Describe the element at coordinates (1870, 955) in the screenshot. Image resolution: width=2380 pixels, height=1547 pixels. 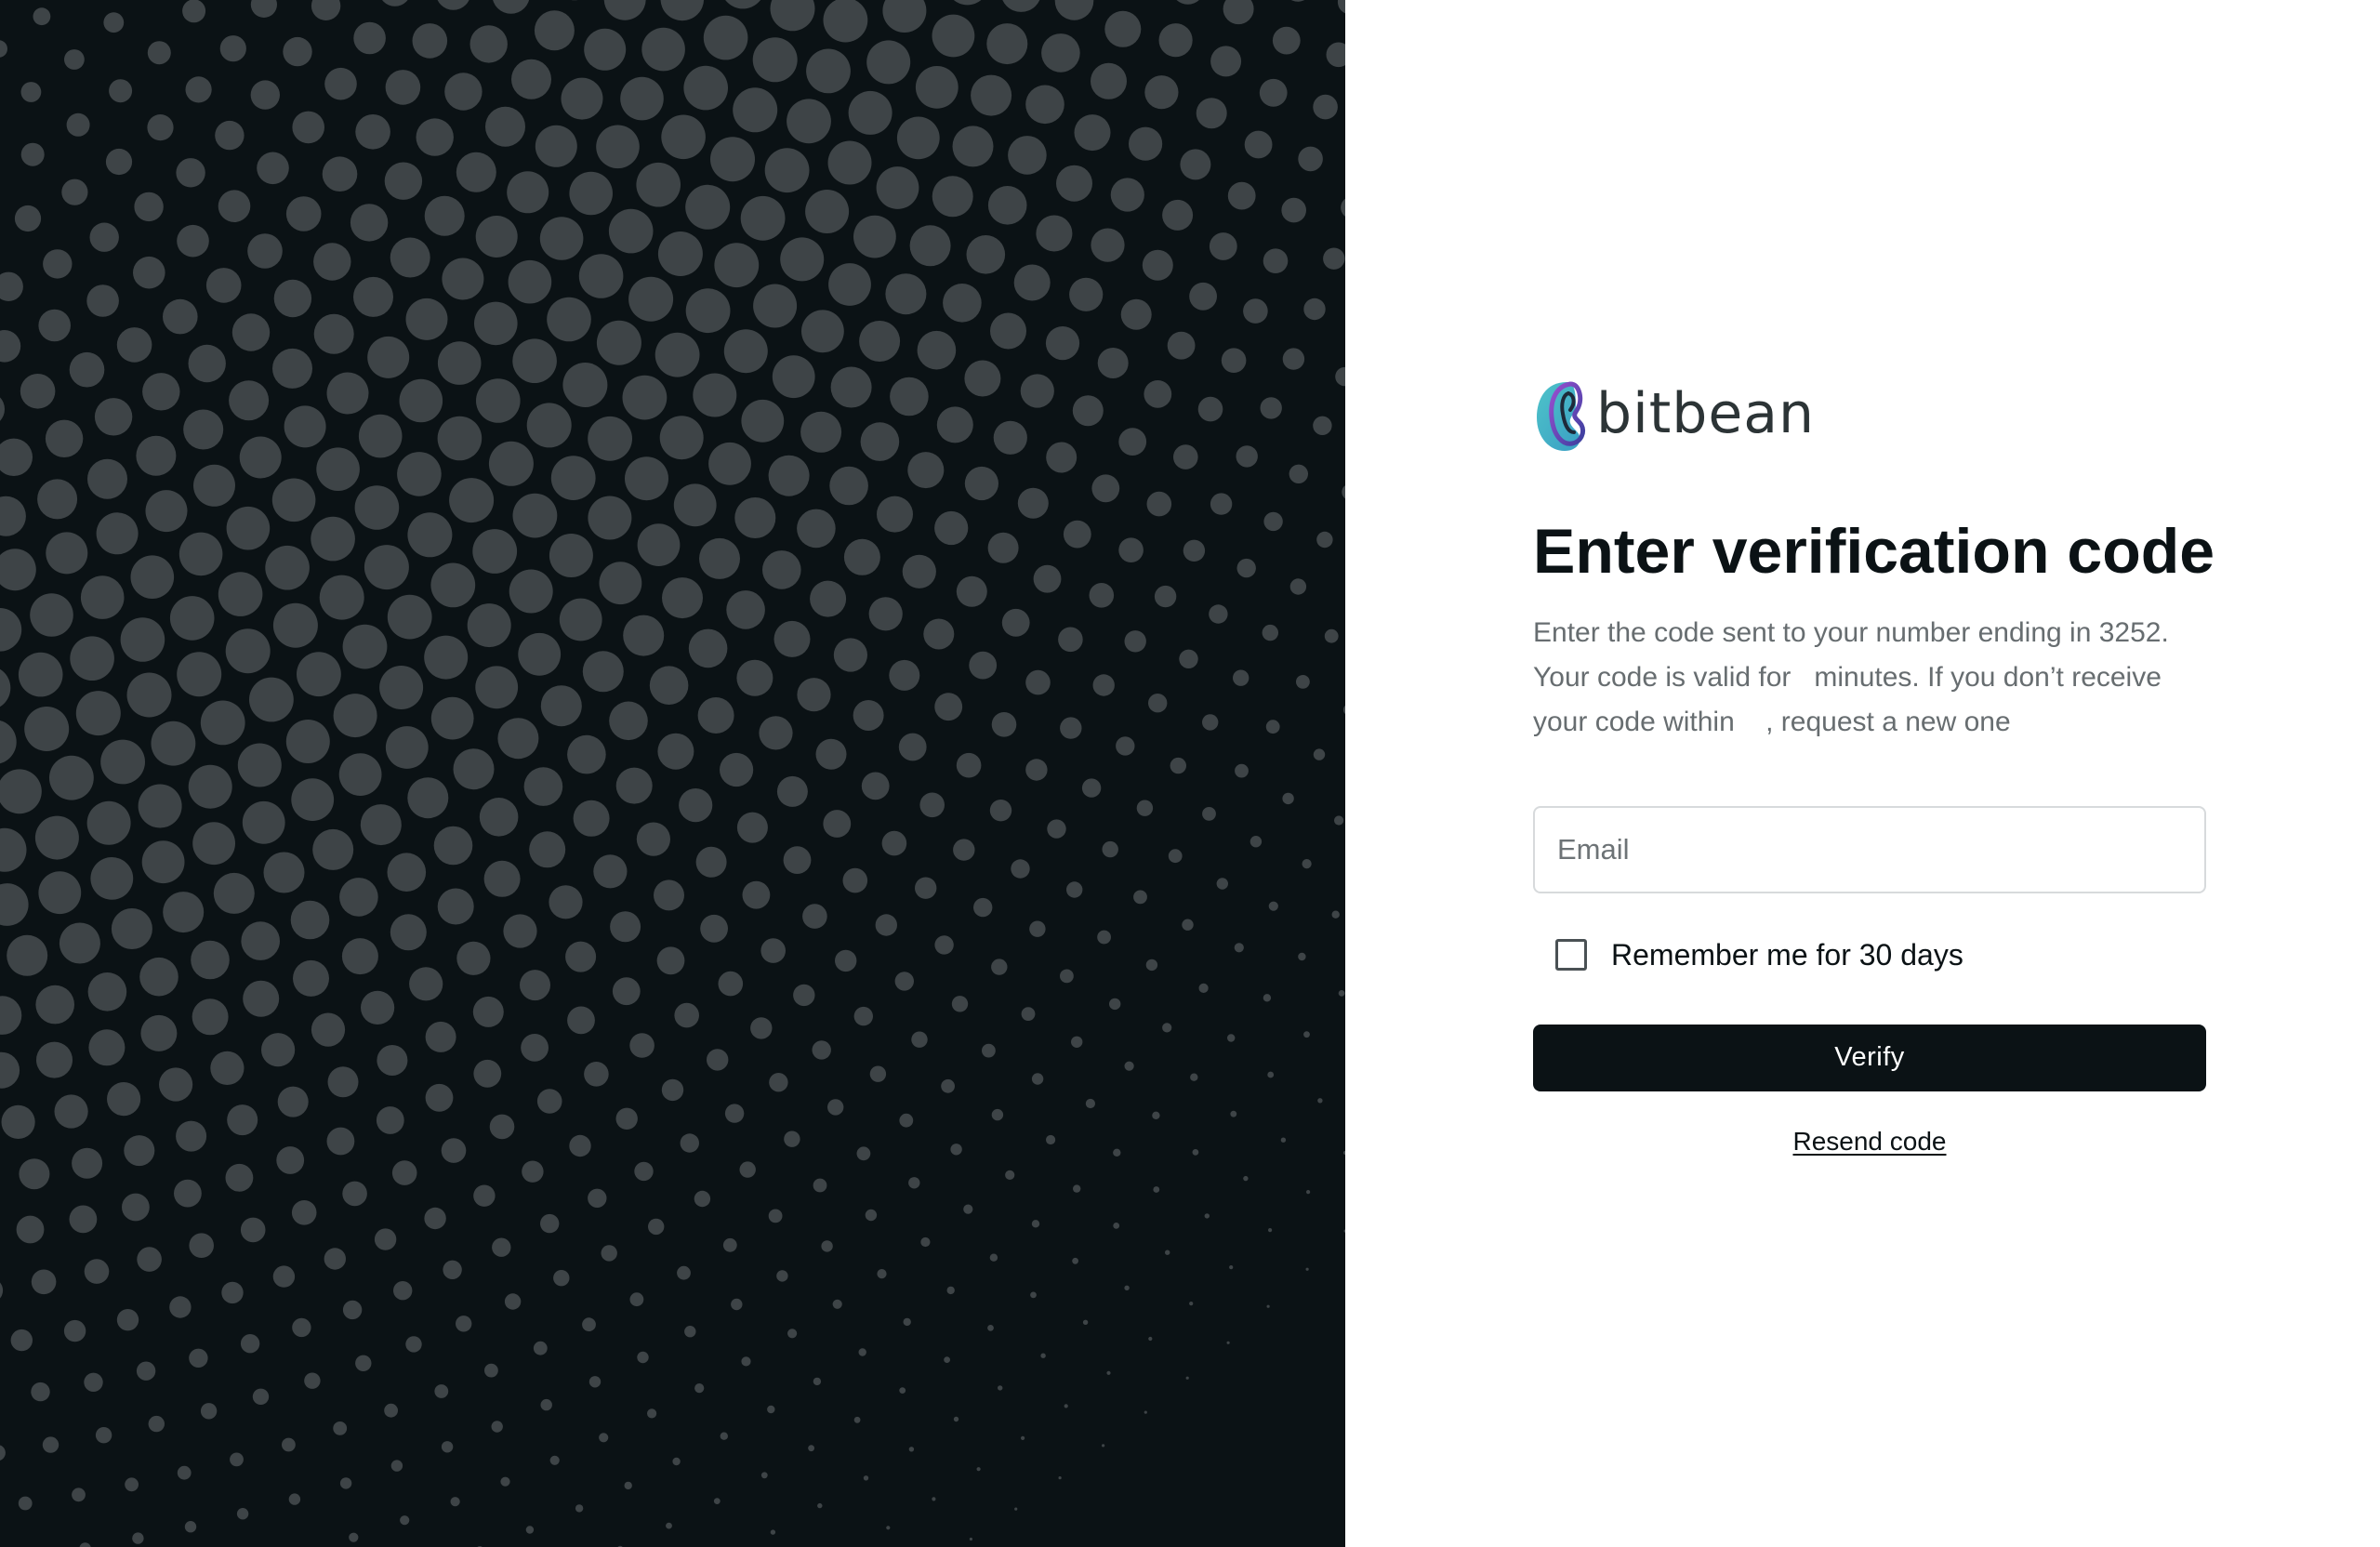
I see `remember-me-checkbox-row: Remember me for 30 days` at that location.